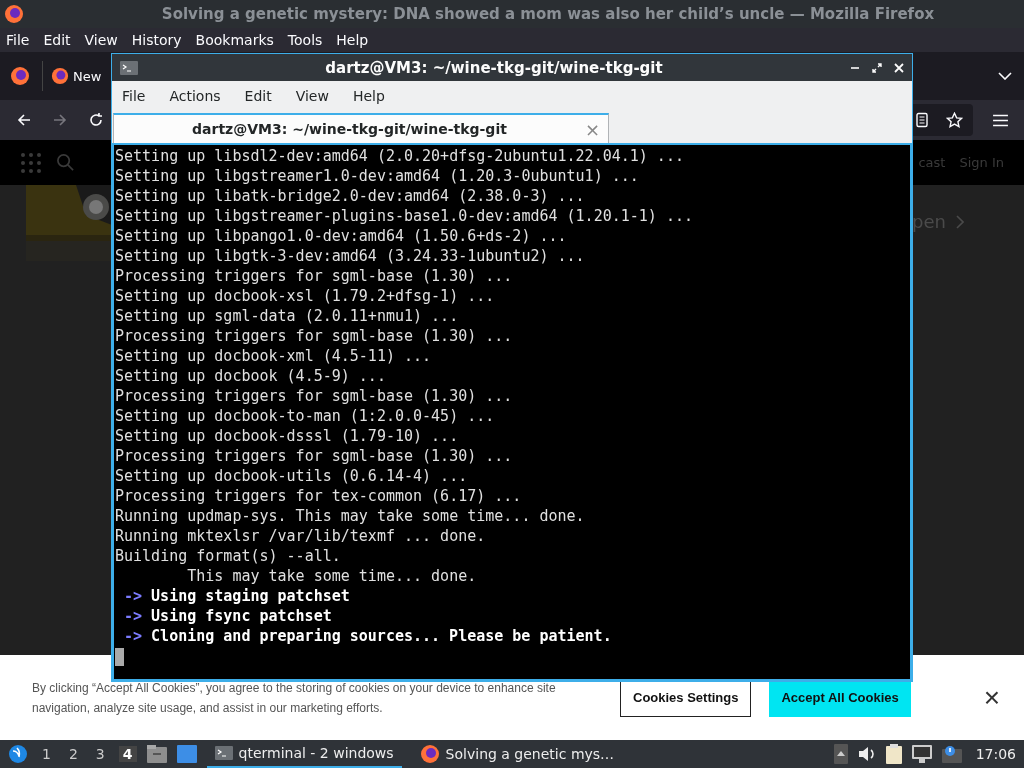 The height and width of the screenshot is (768, 1024). What do you see at coordinates (186, 754) in the screenshot?
I see `window-icon` at bounding box center [186, 754].